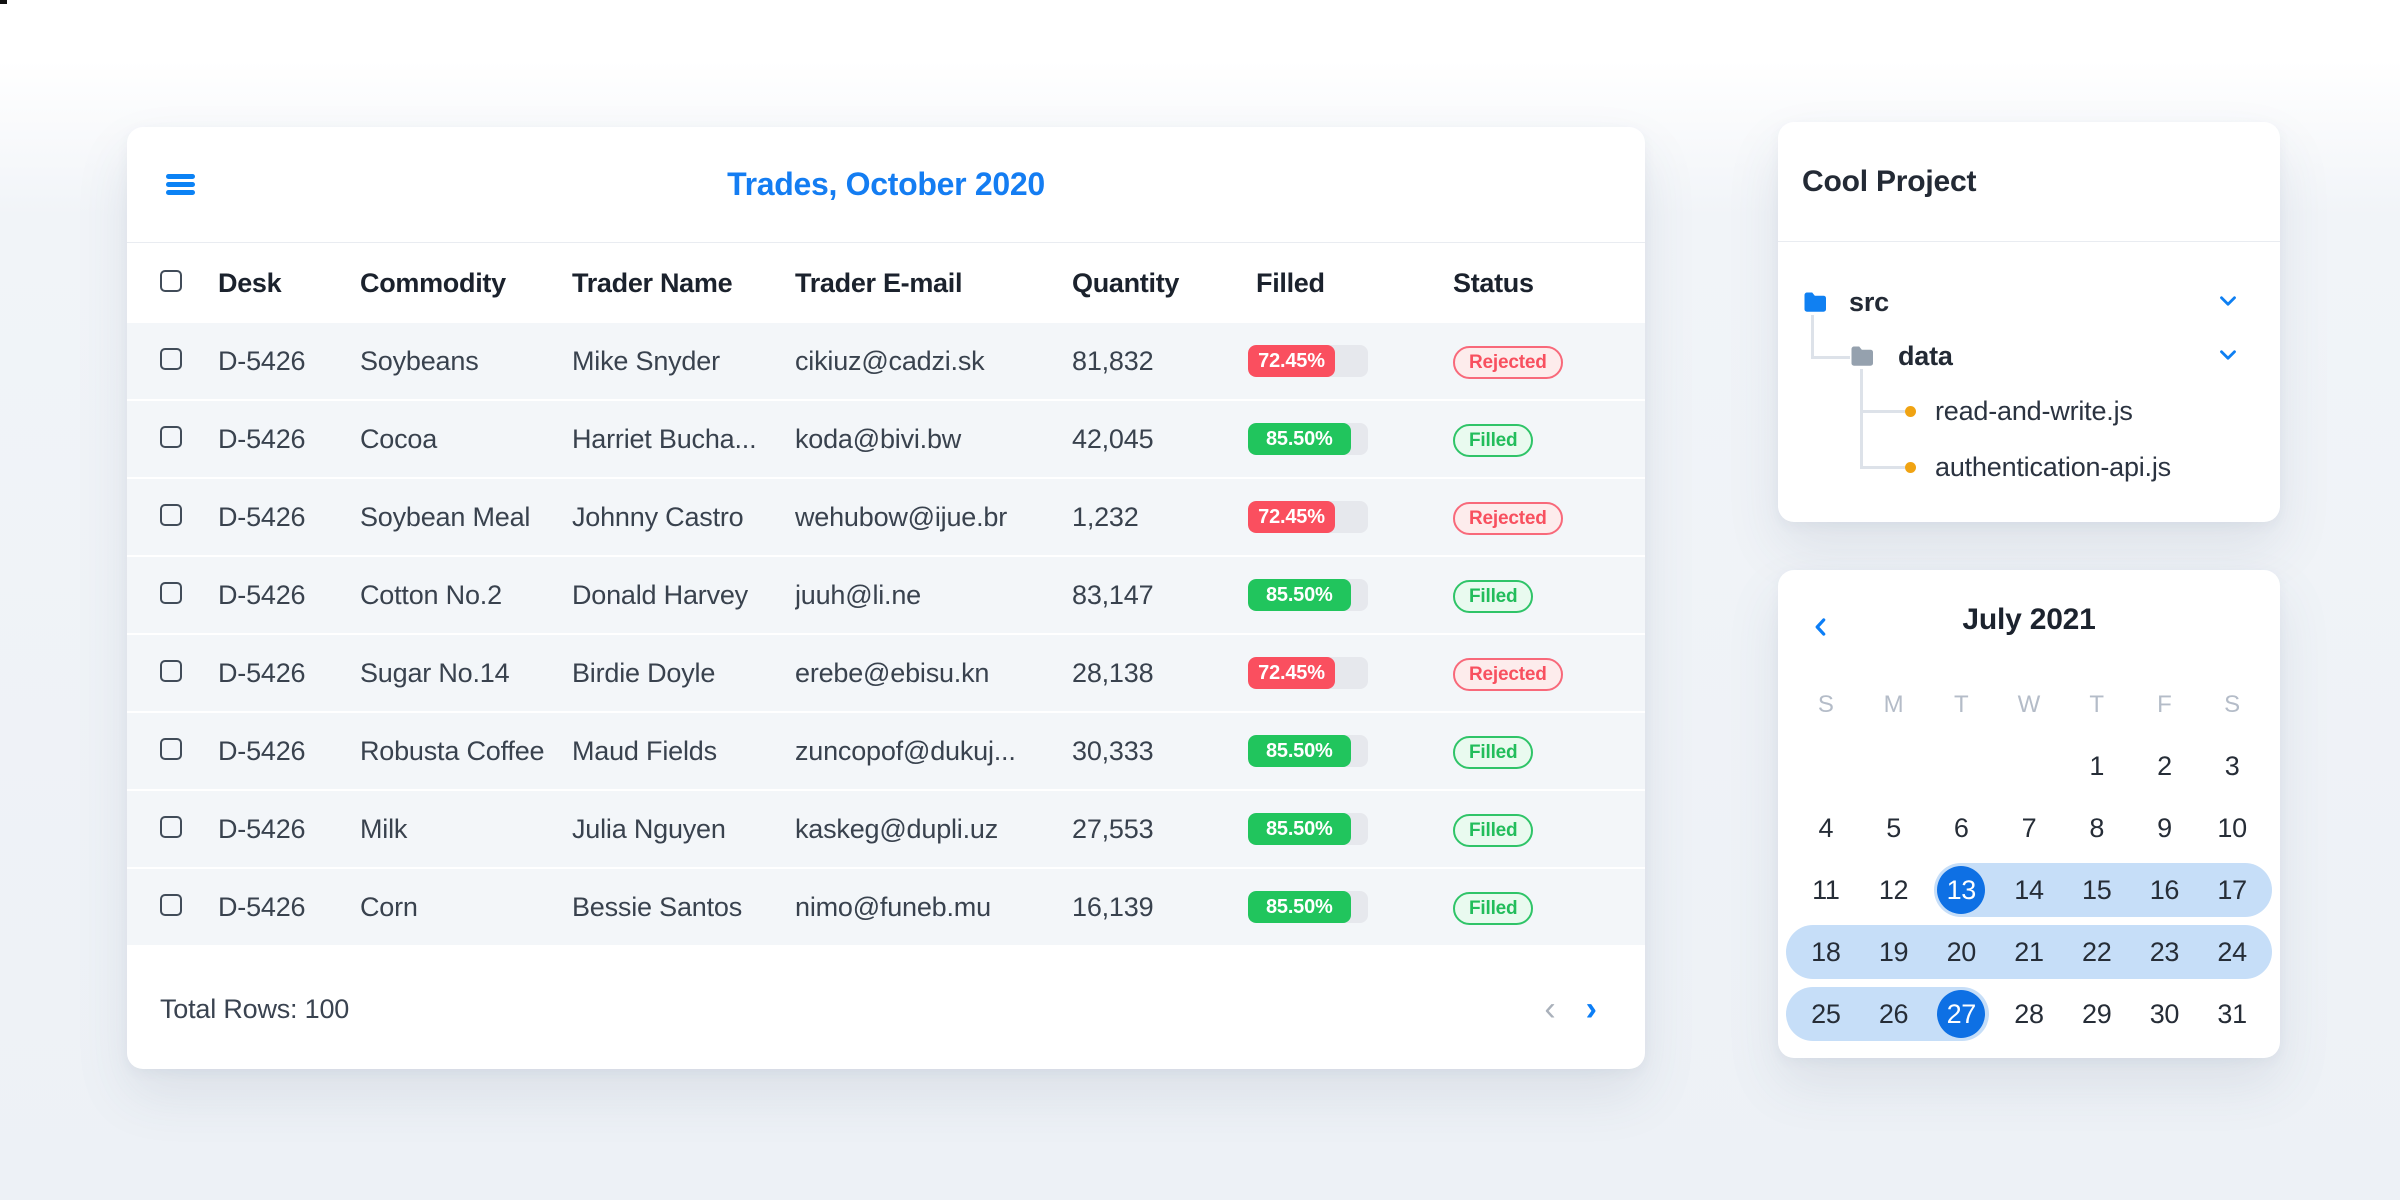 The width and height of the screenshot is (2400, 1200). I want to click on calendar-day: 12, so click(1894, 890).